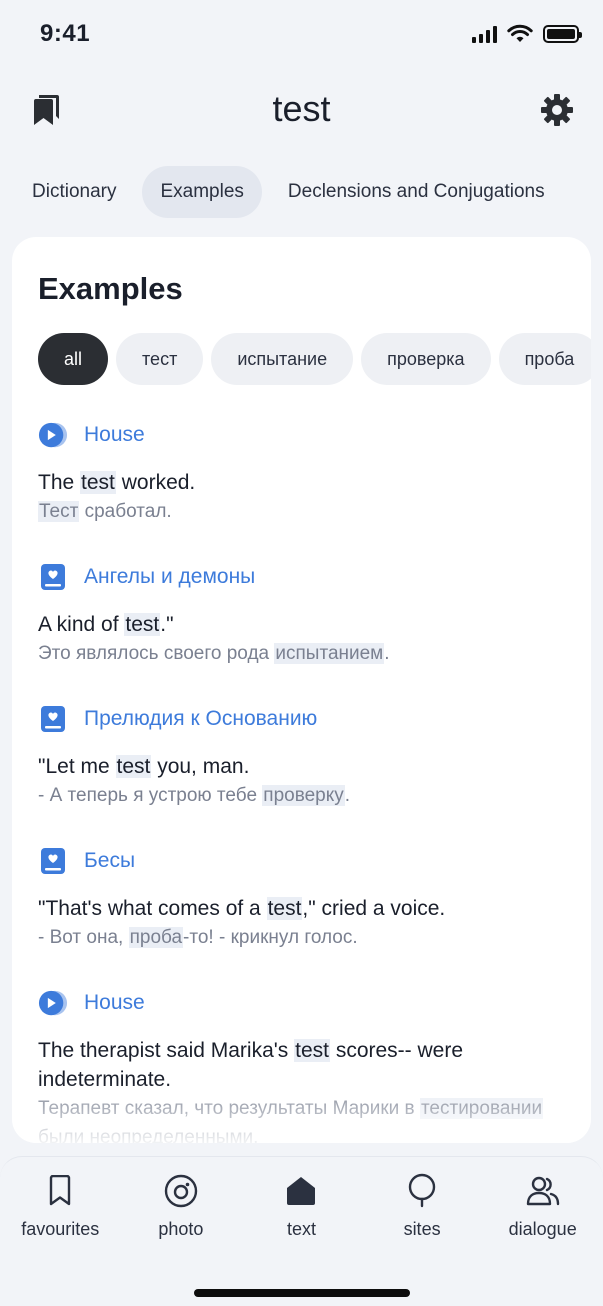  Describe the element at coordinates (202, 192) in the screenshot. I see `tab-examples: Examples` at that location.